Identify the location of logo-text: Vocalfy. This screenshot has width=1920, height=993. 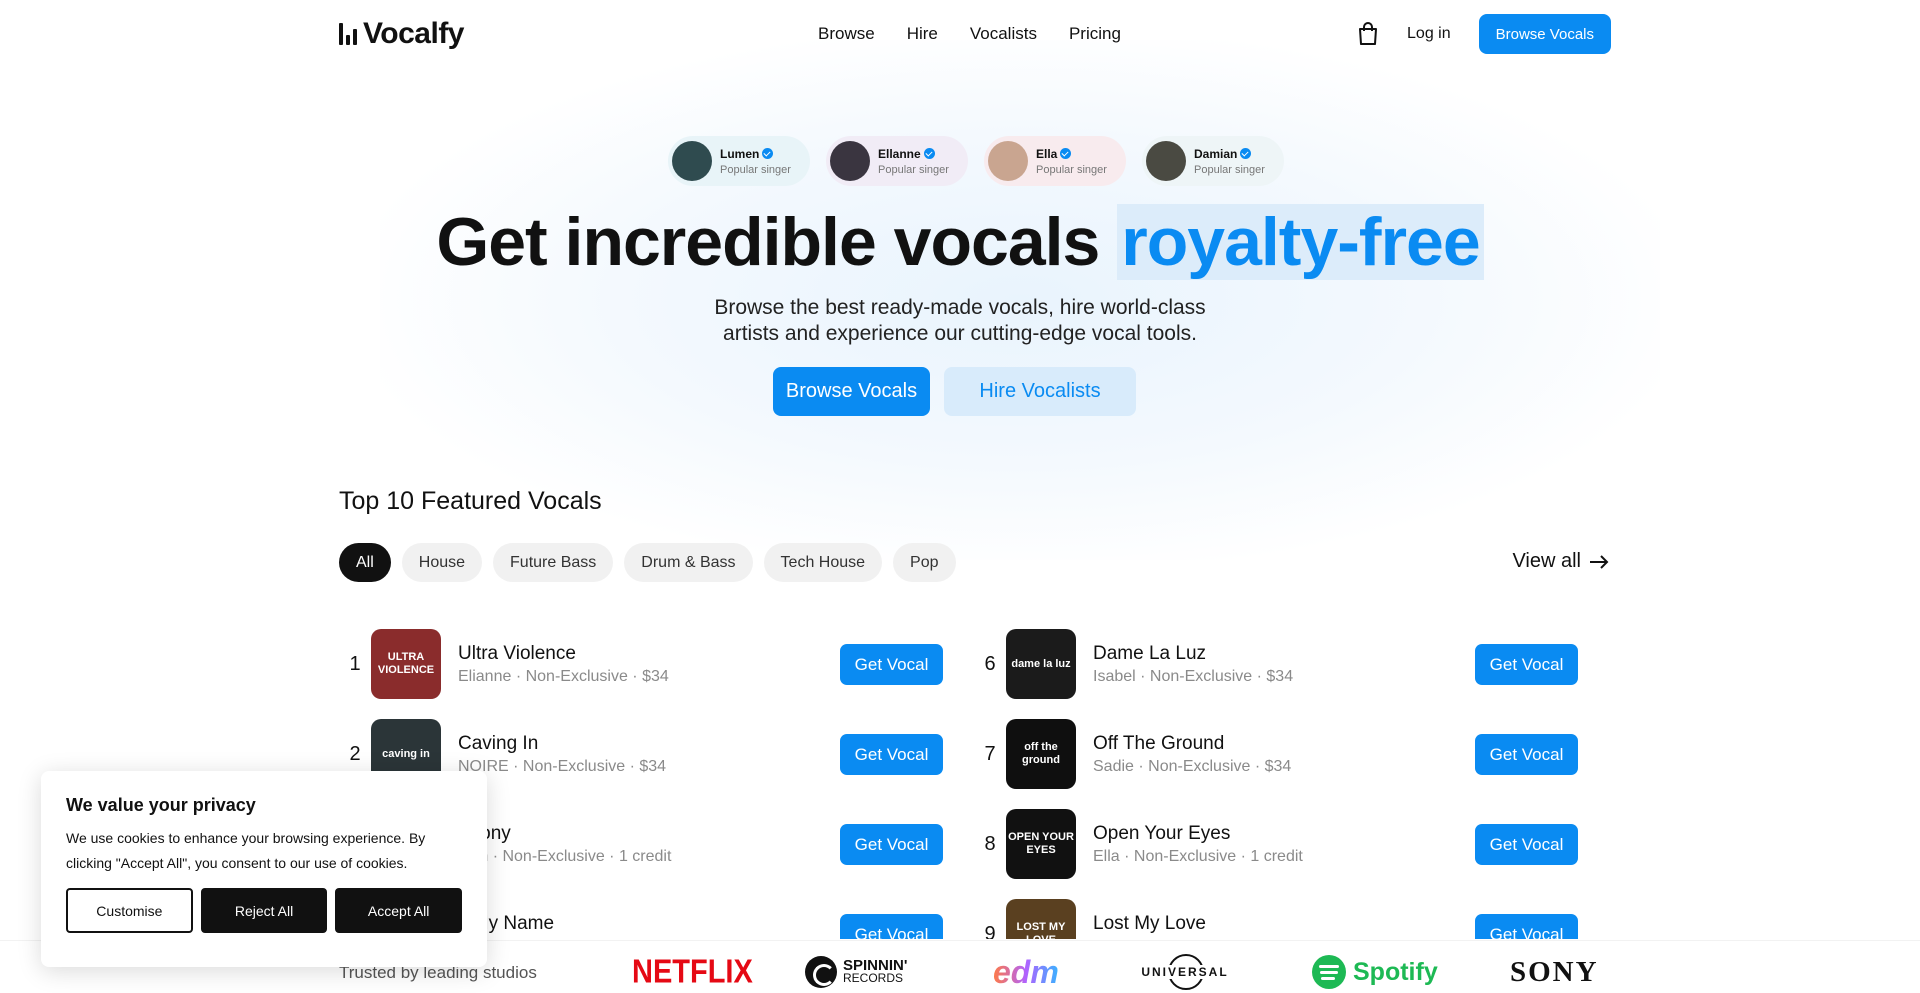
(414, 33).